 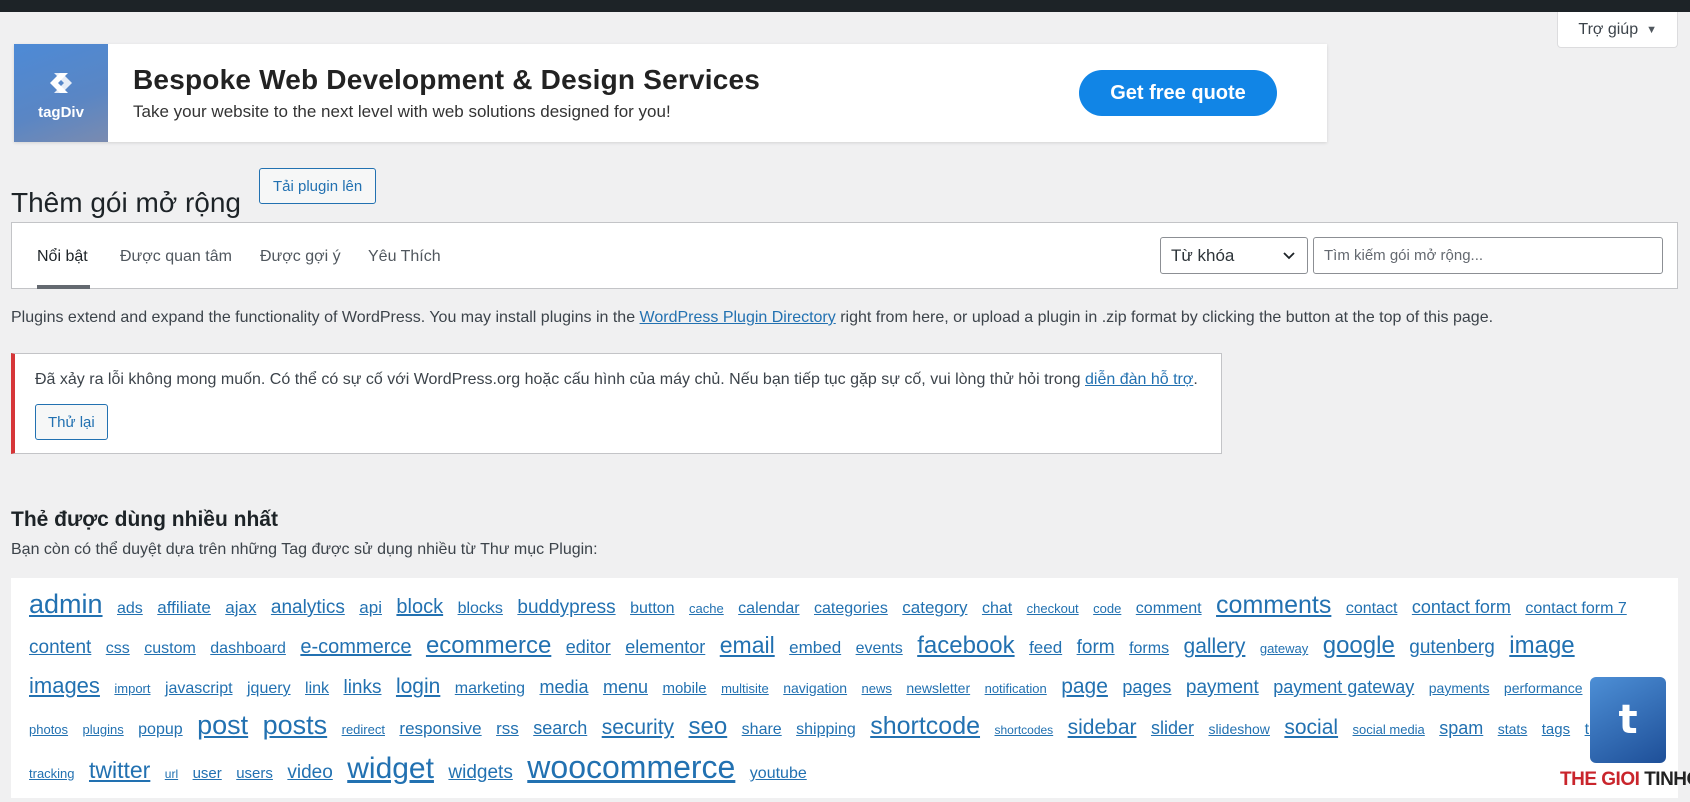 I want to click on tag-link-forms: forms, so click(x=1149, y=648).